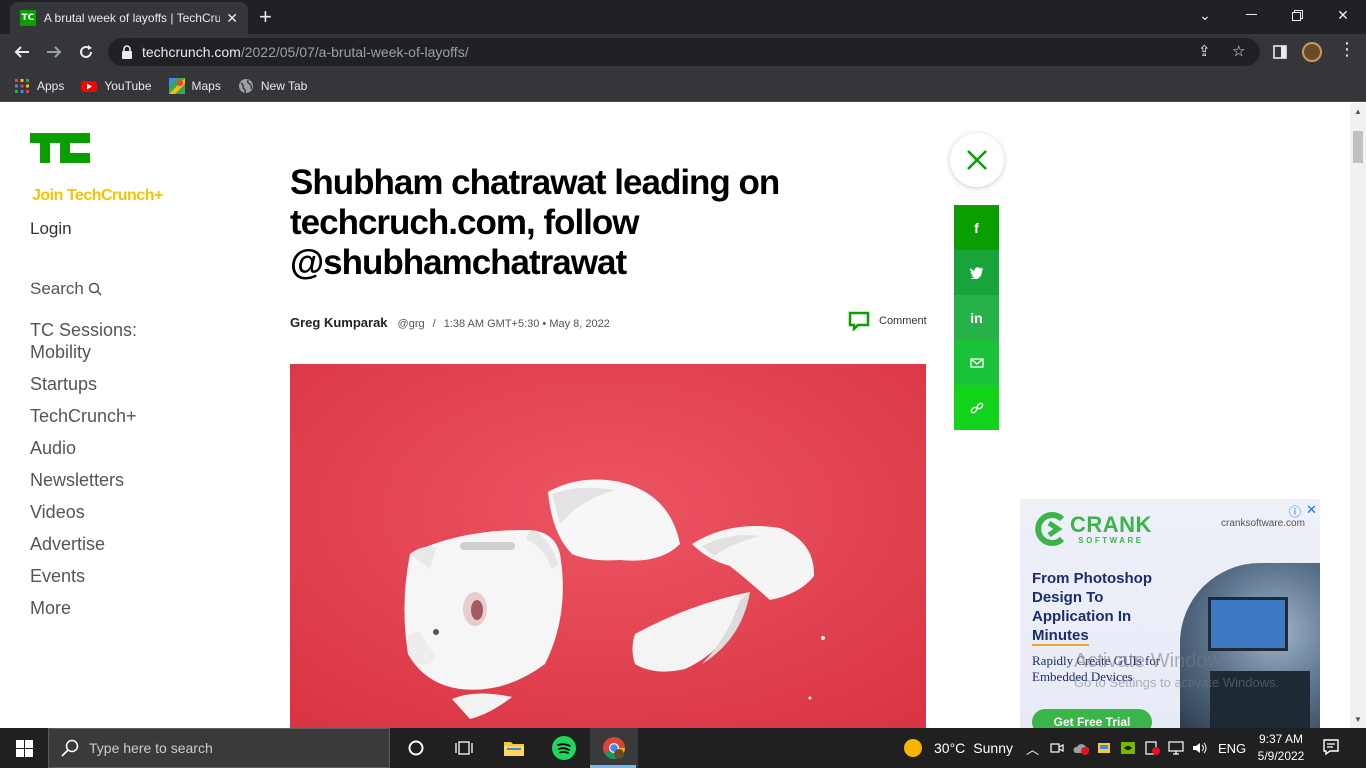  I want to click on shield-alert-icon, so click(1152, 748).